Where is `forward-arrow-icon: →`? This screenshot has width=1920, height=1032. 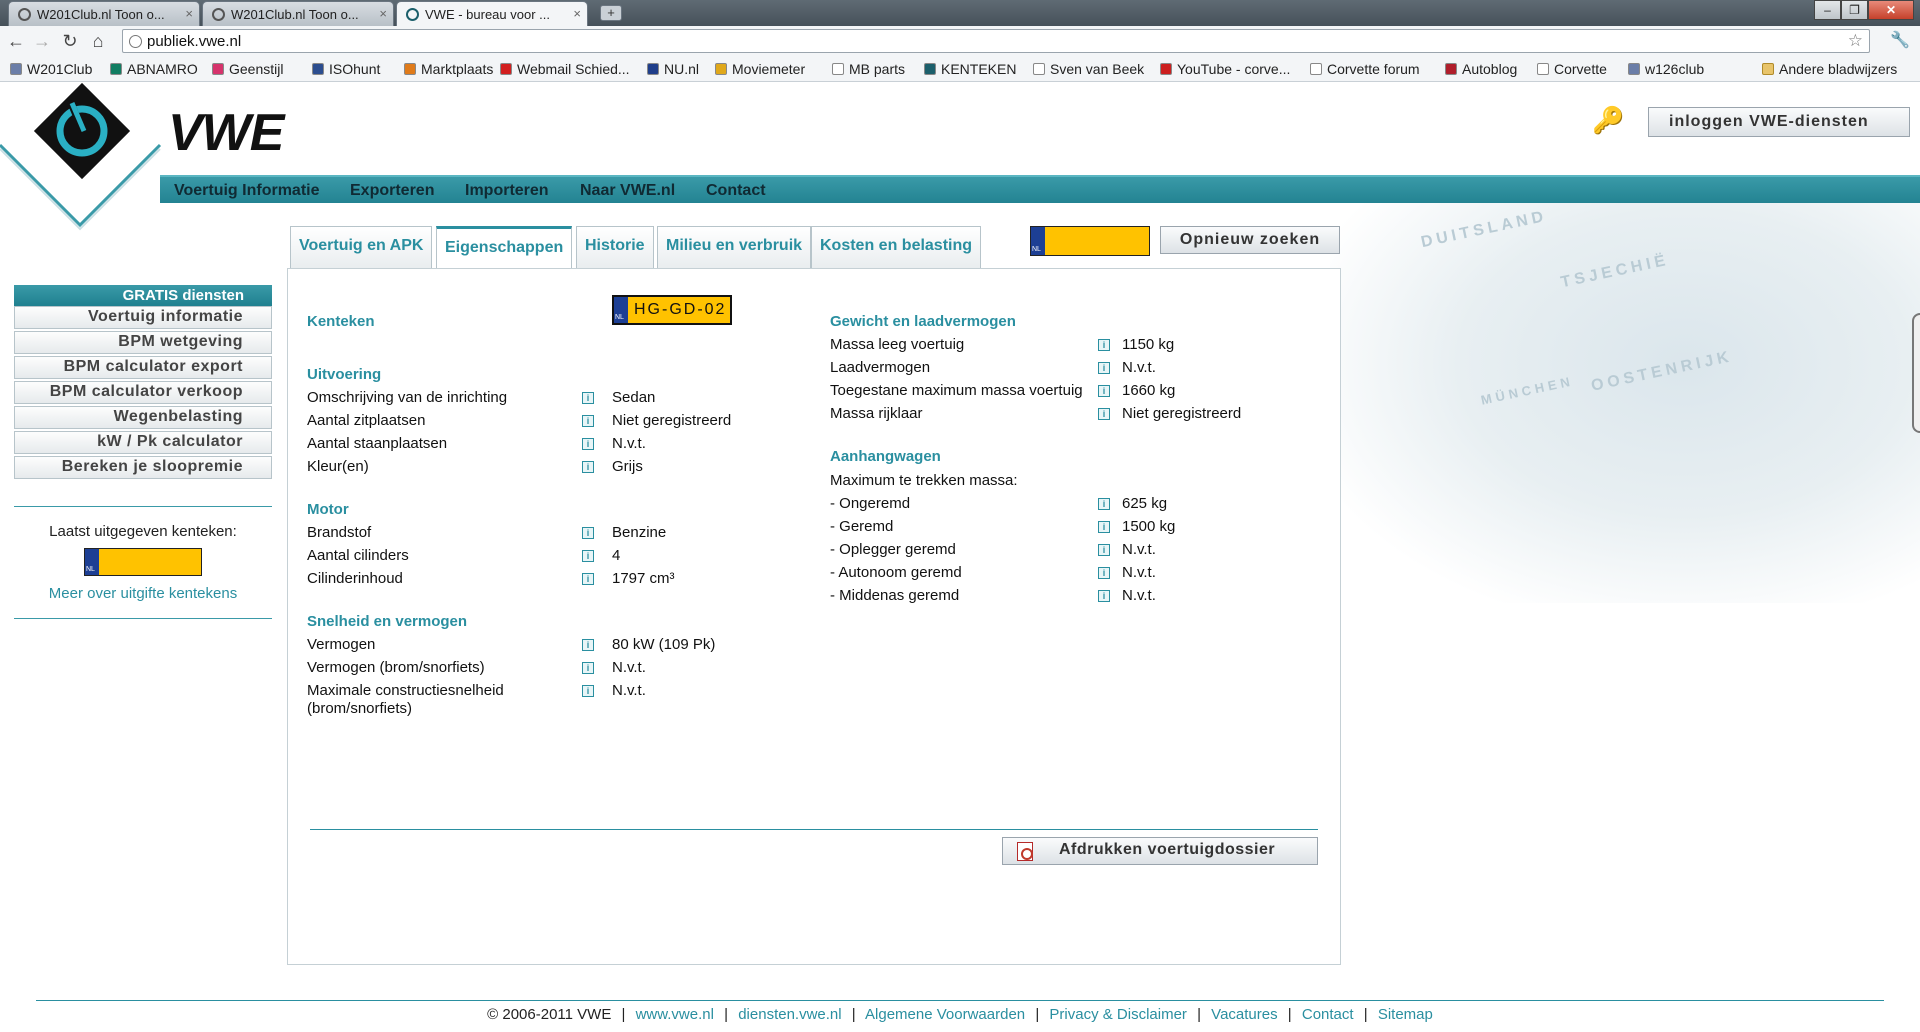 forward-arrow-icon: → is located at coordinates (42, 41).